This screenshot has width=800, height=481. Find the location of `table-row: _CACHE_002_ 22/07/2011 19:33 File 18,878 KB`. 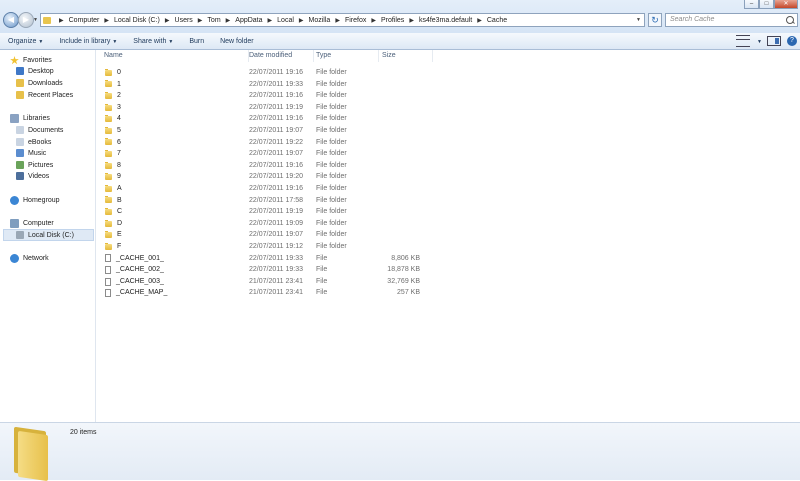

table-row: _CACHE_002_ 22/07/2011 19:33 File 18,878 KB is located at coordinates (448, 270).